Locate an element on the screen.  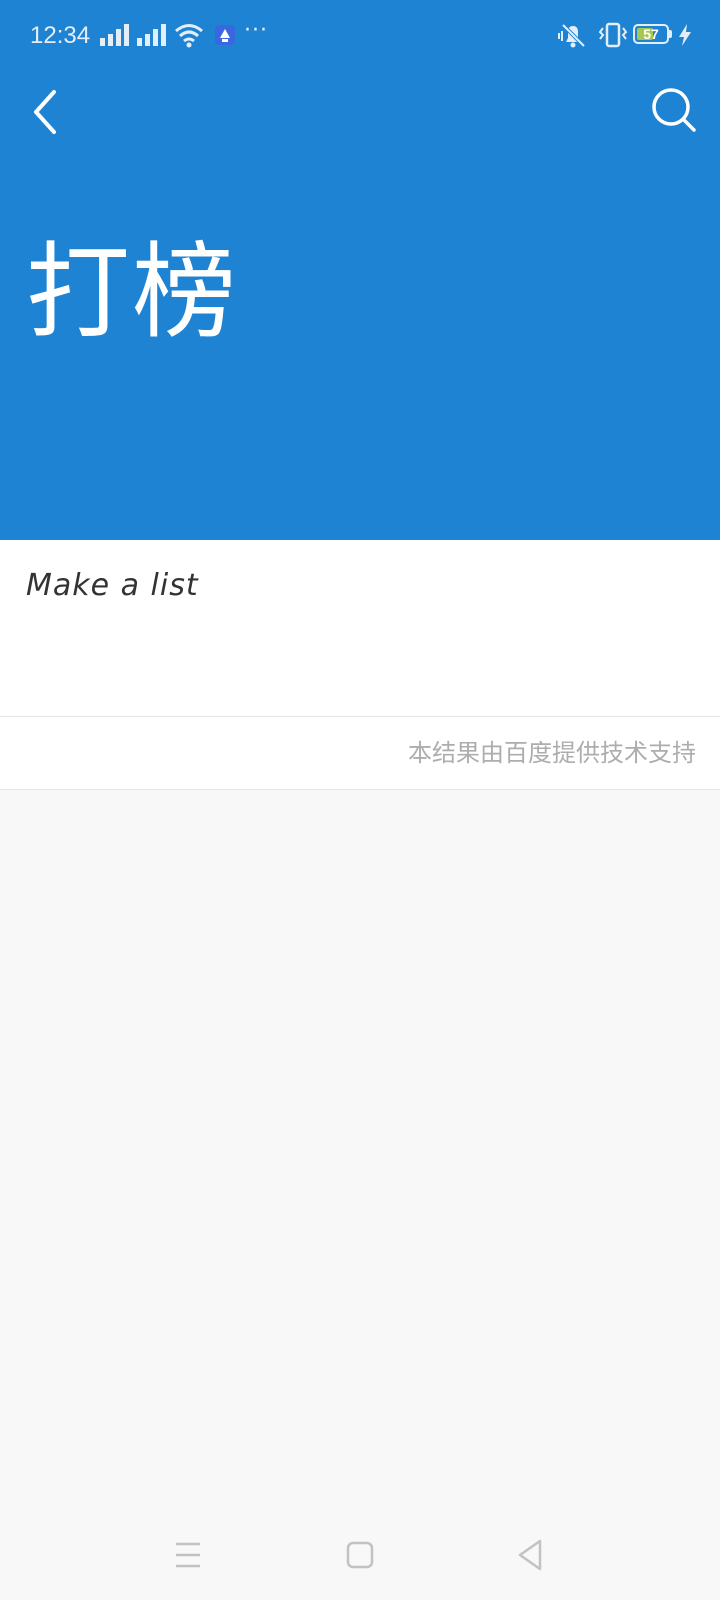
home-icon is located at coordinates (360, 1555).